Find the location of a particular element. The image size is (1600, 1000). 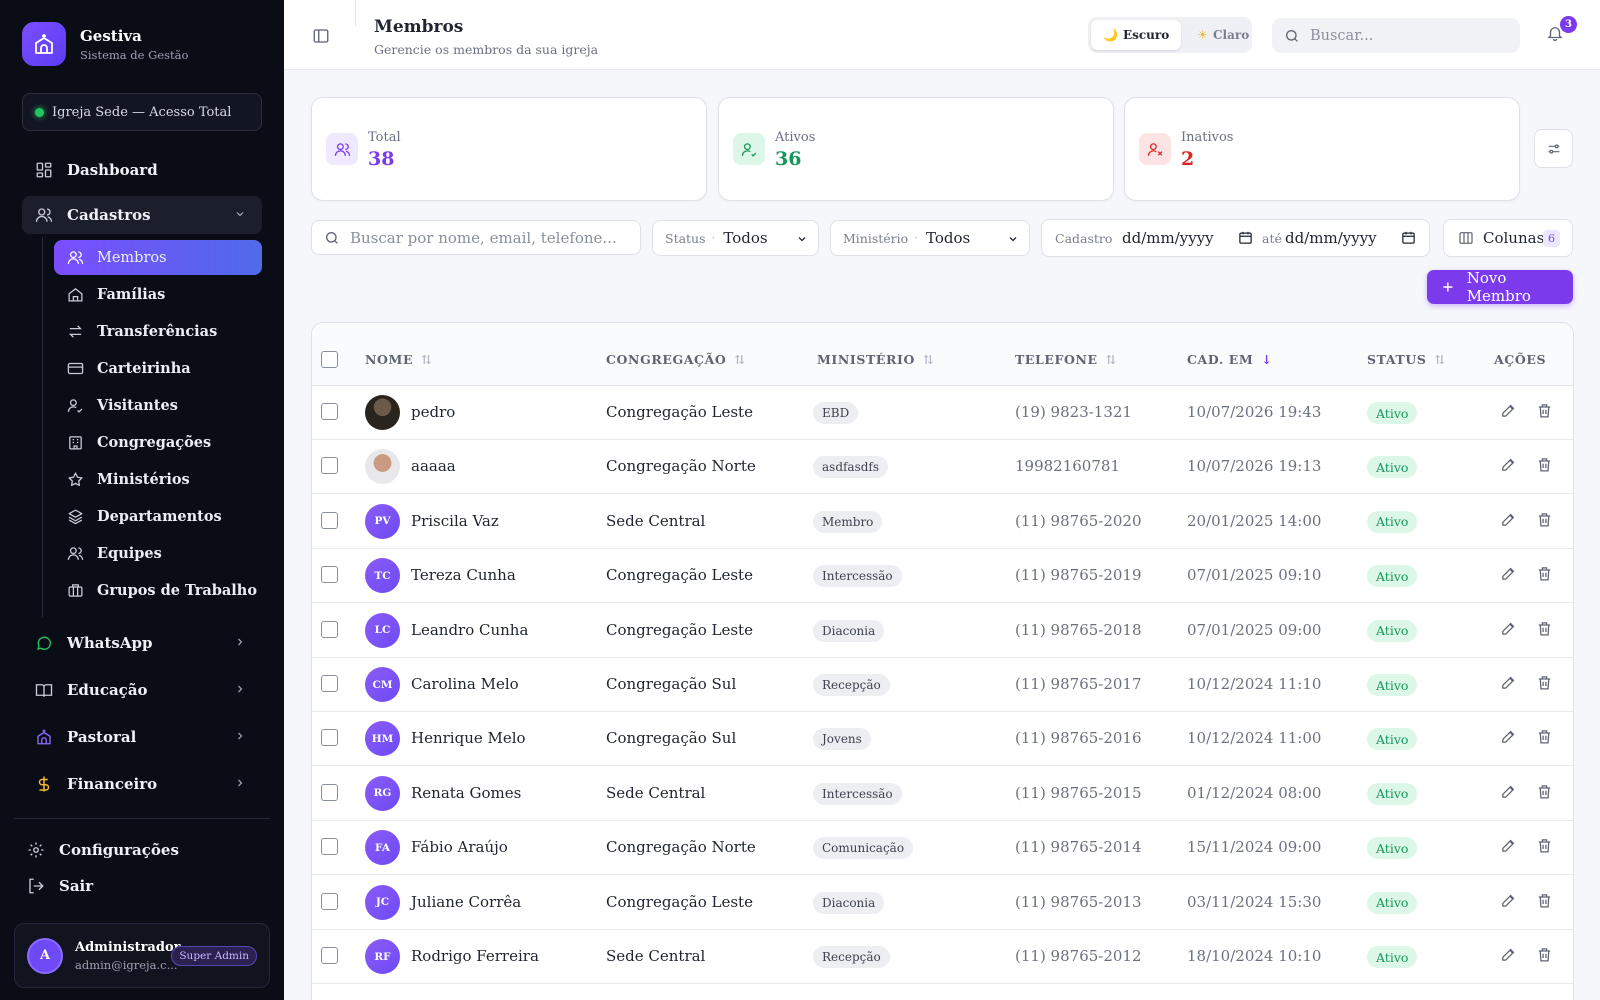

column-header-ministerio: MINISTÉRIO ⇅ is located at coordinates (875, 359).